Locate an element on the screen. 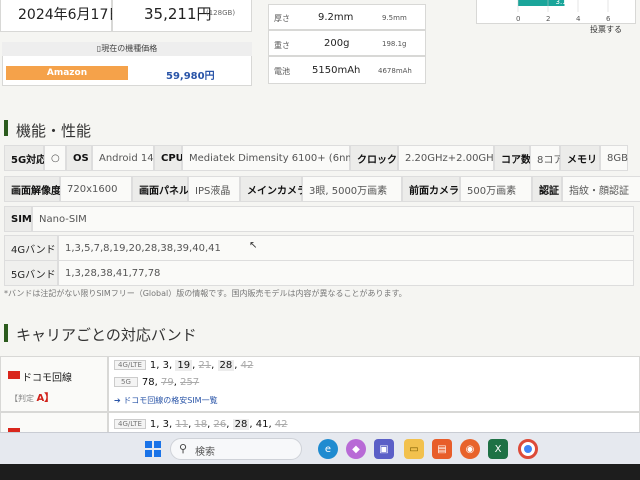 This screenshot has height=480, width=640. current-price-label: 現在の機種価格 is located at coordinates (129, 48).